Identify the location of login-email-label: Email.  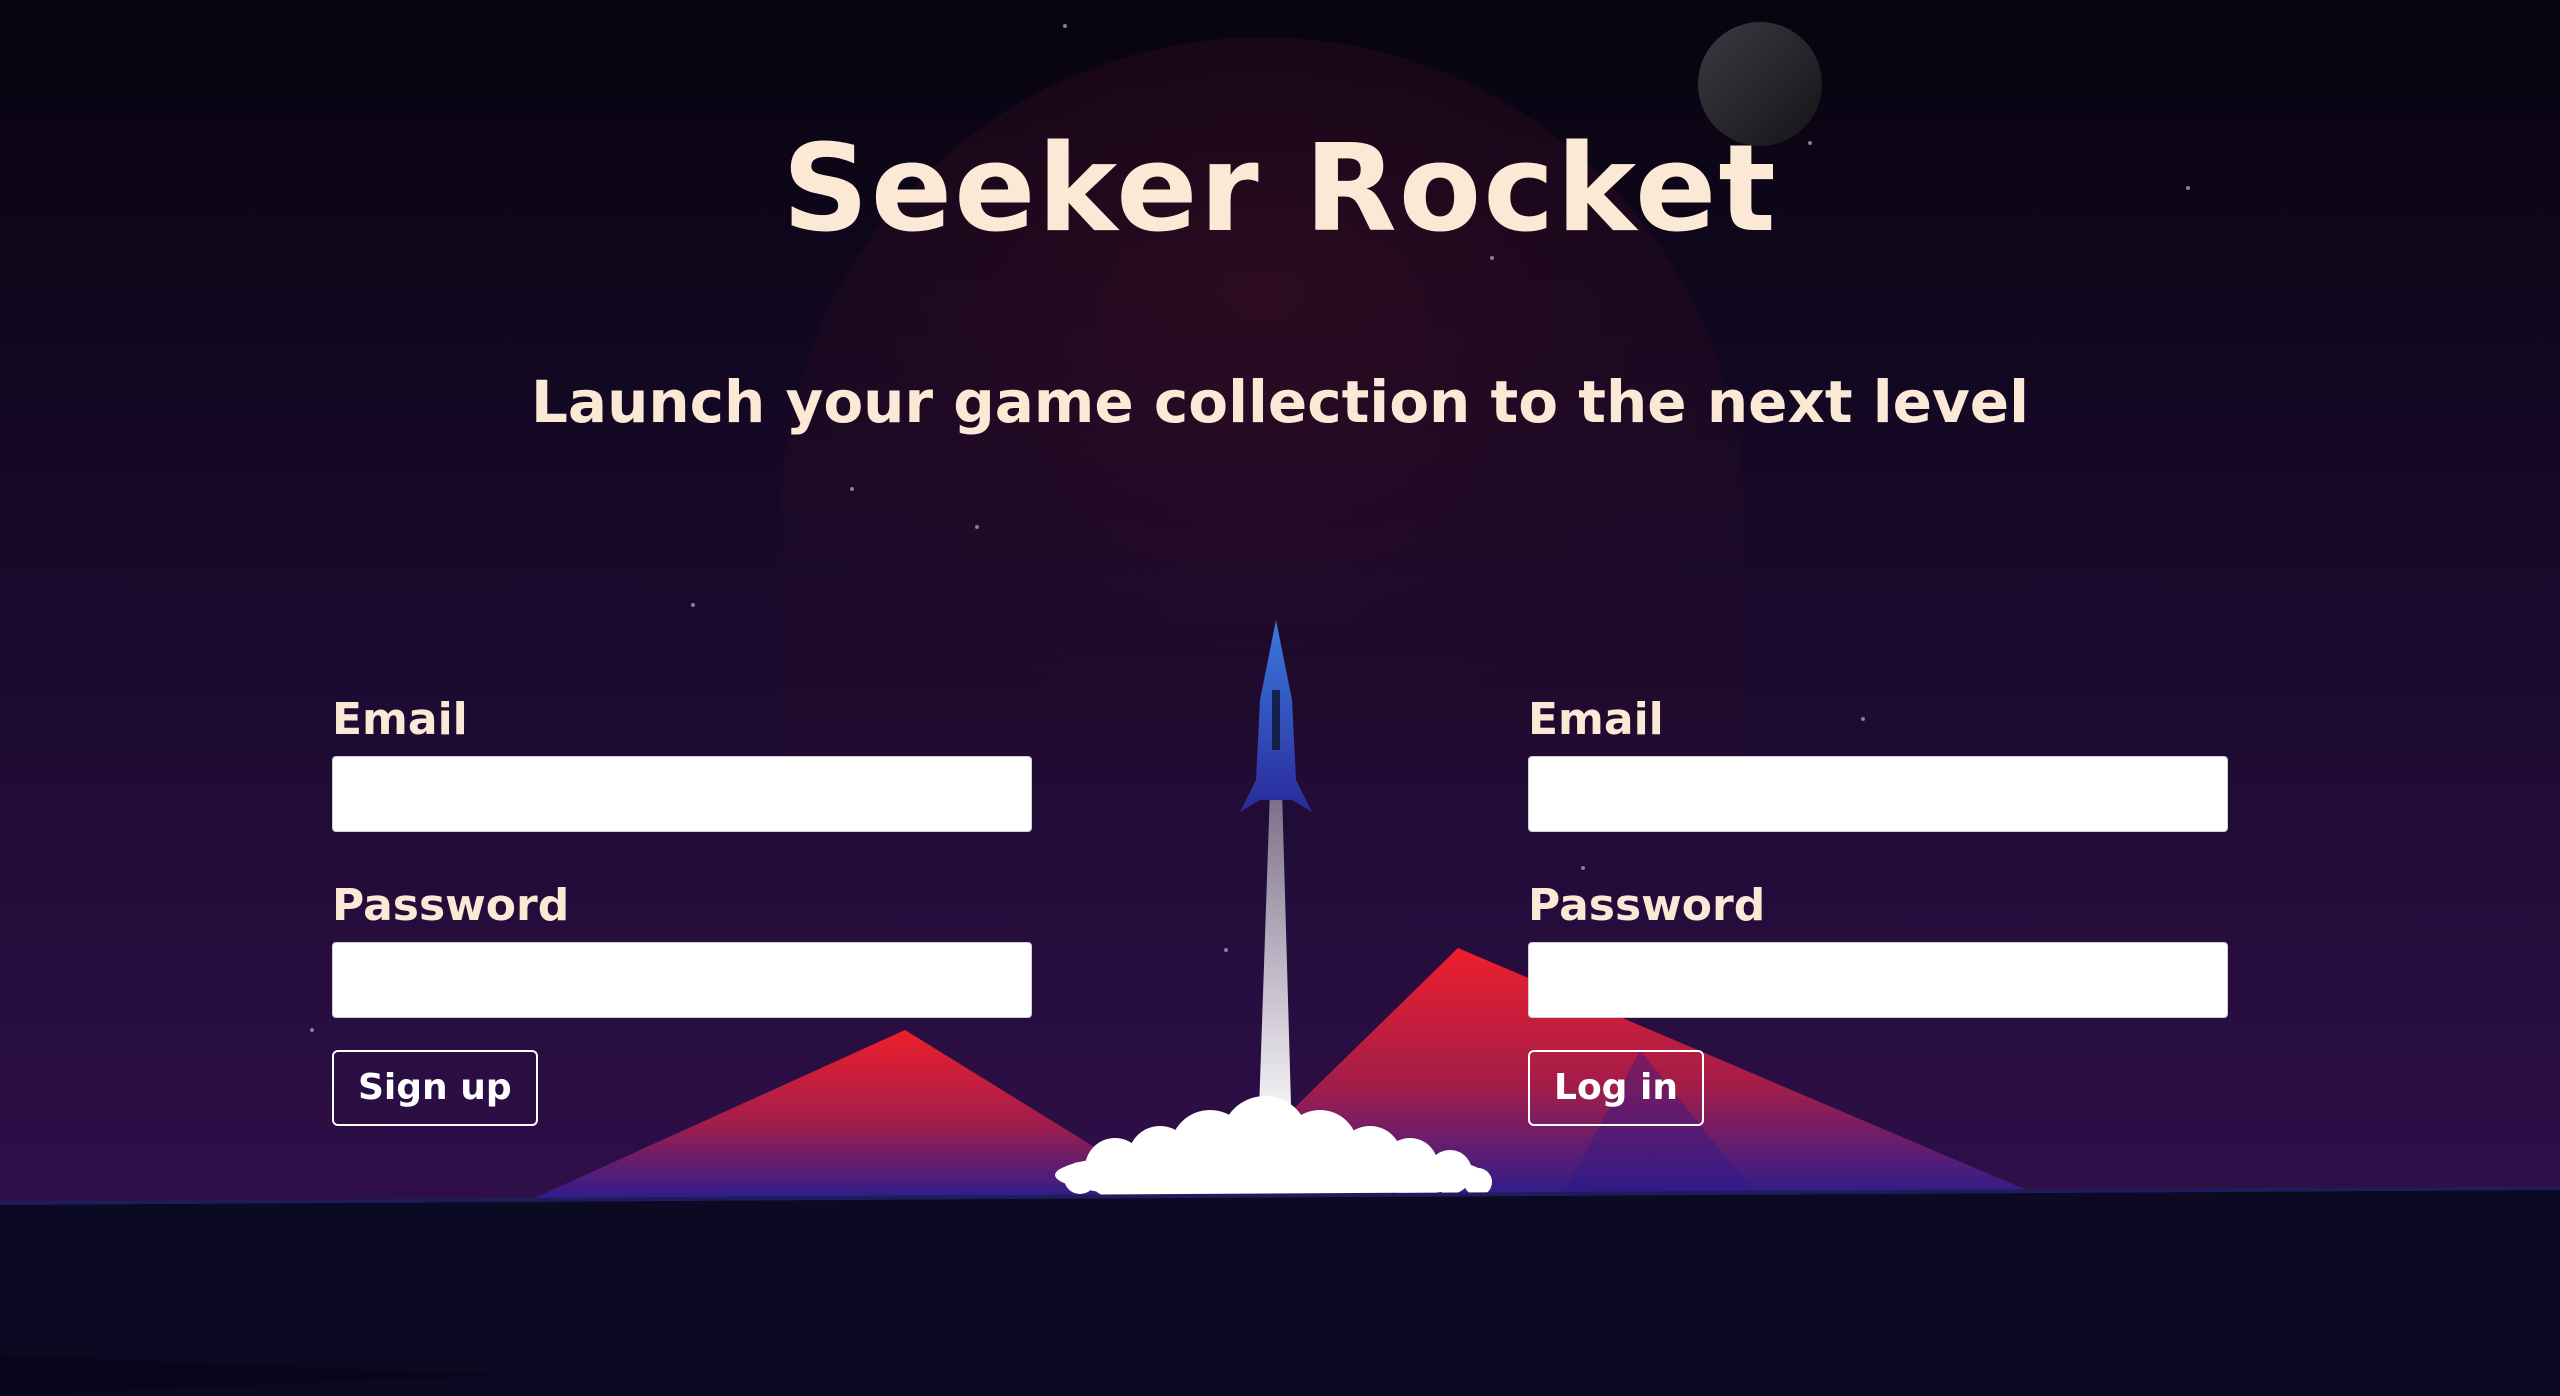
(1596, 719).